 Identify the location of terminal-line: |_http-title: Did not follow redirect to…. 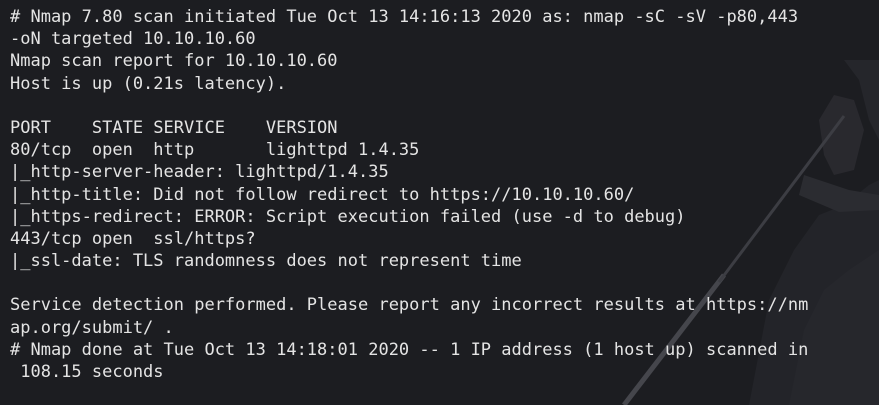
(322, 194).